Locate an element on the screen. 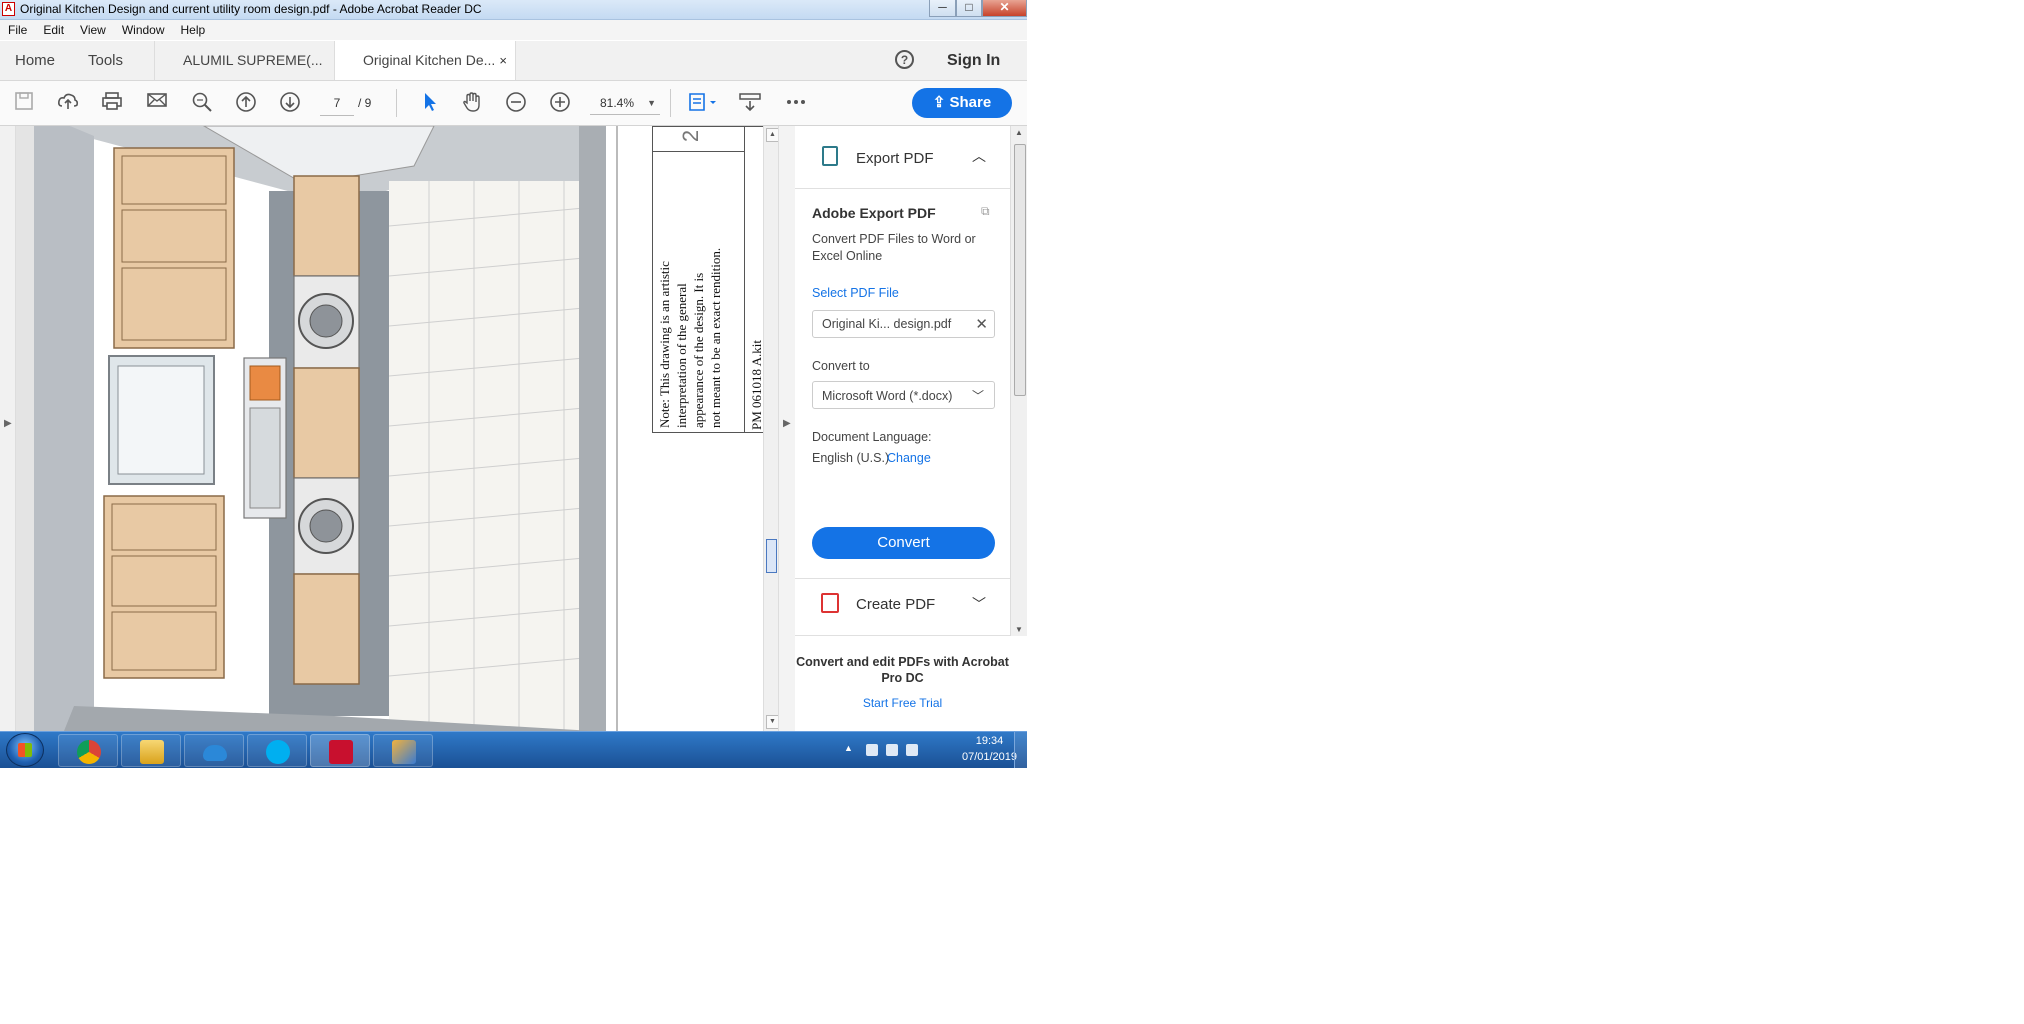 The width and height of the screenshot is (2024, 1024). create-pdf-icon is located at coordinates (830, 603).